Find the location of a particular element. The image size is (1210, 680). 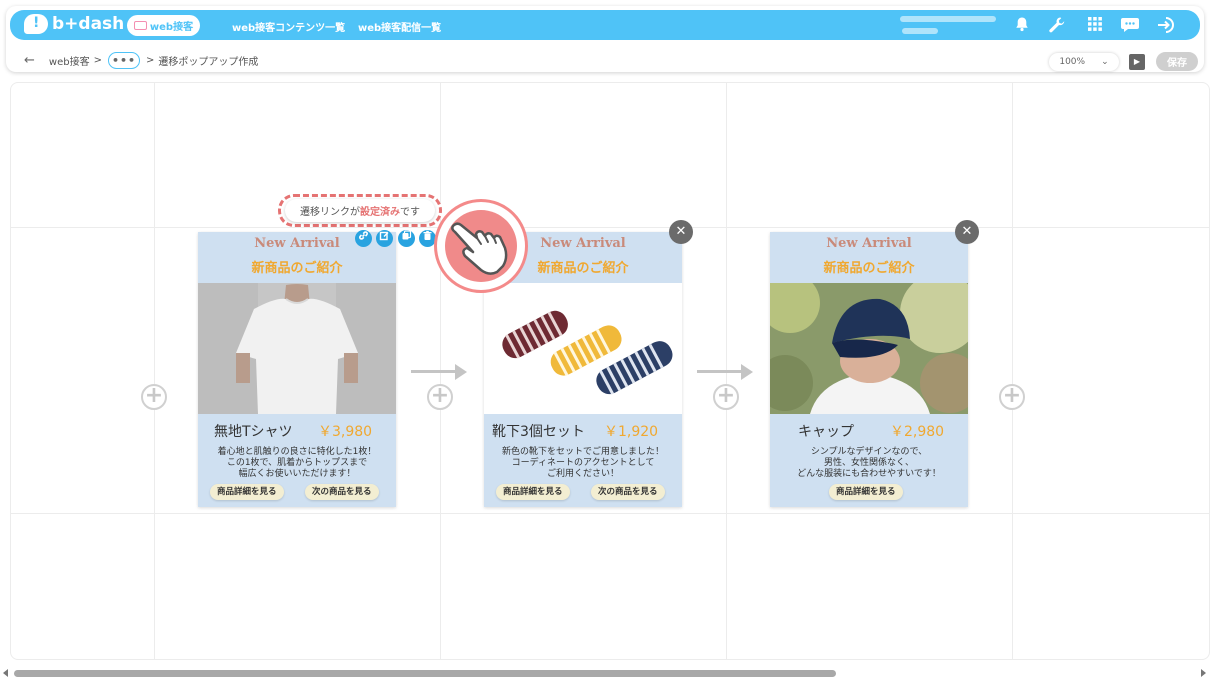

app-logo: b+dash is located at coordinates (74, 24).